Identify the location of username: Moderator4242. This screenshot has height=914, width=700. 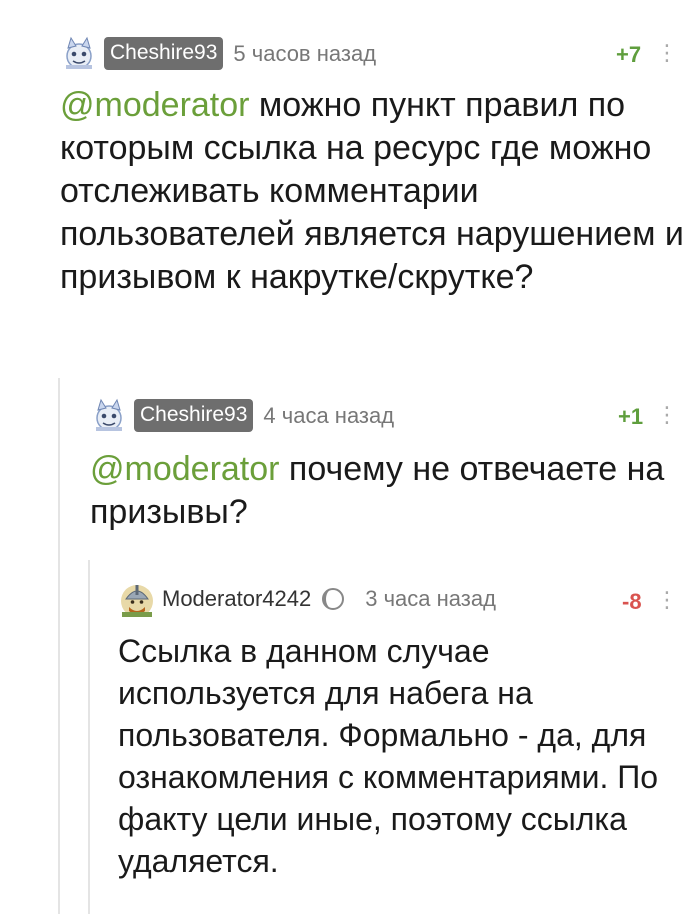
(236, 599).